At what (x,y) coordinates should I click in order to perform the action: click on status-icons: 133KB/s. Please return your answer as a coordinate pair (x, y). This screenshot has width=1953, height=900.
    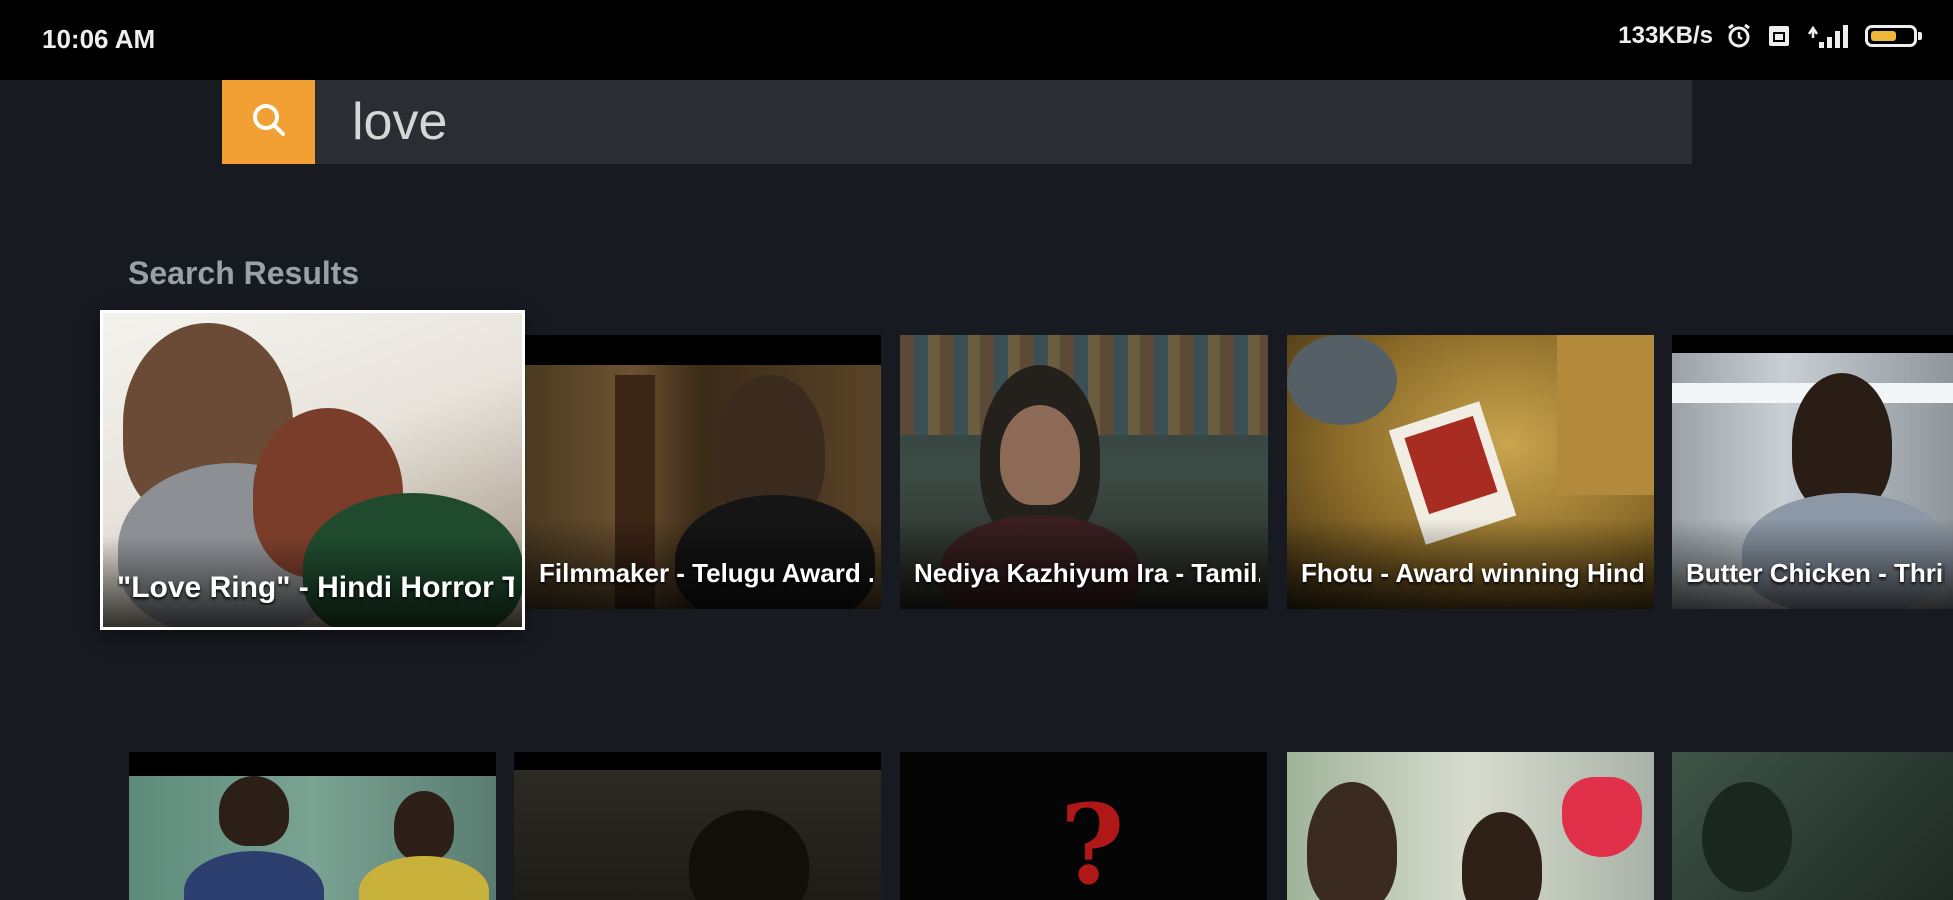
    Looking at the image, I should click on (1770, 36).